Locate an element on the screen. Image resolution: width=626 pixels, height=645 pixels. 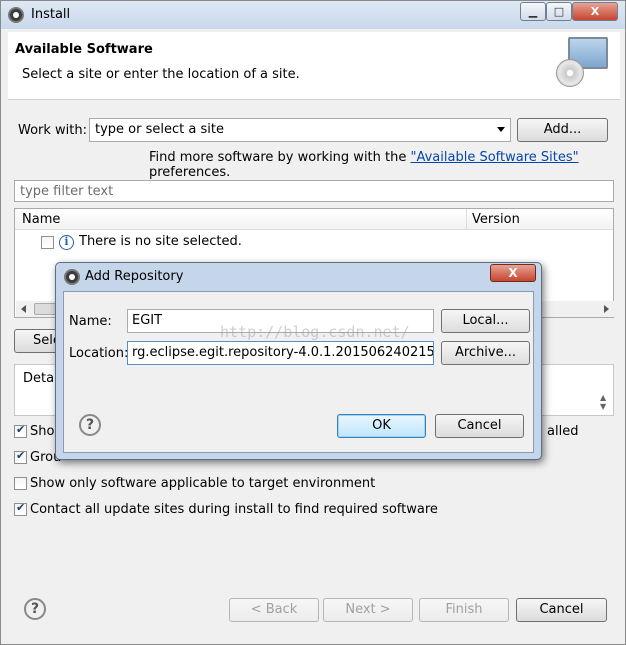
column-version: Version is located at coordinates (496, 219).